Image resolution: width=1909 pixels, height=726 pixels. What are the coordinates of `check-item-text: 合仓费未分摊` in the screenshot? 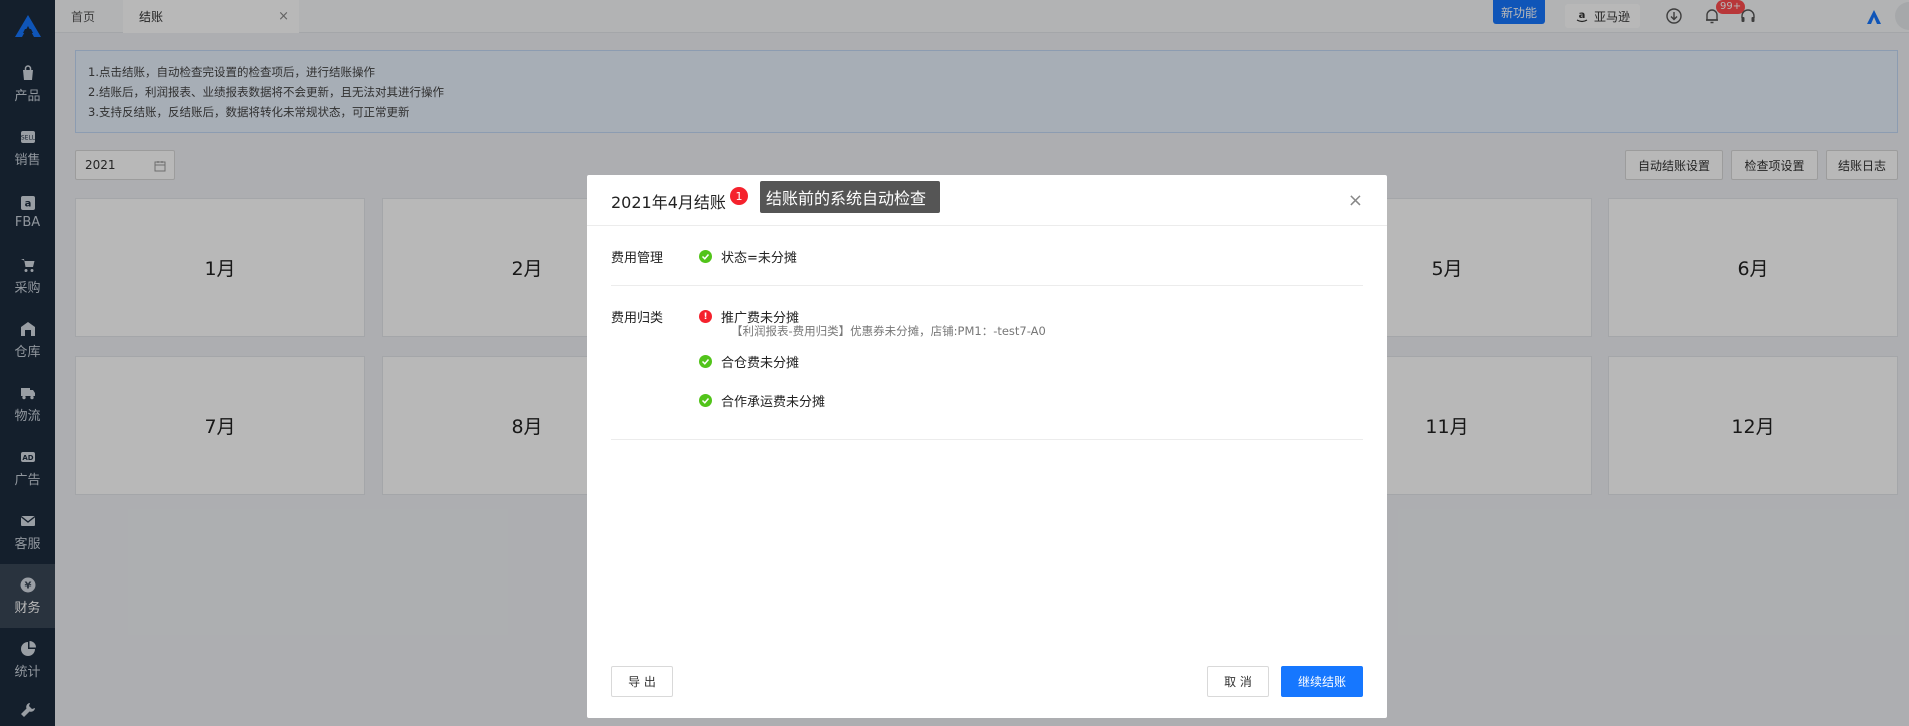 It's located at (760, 363).